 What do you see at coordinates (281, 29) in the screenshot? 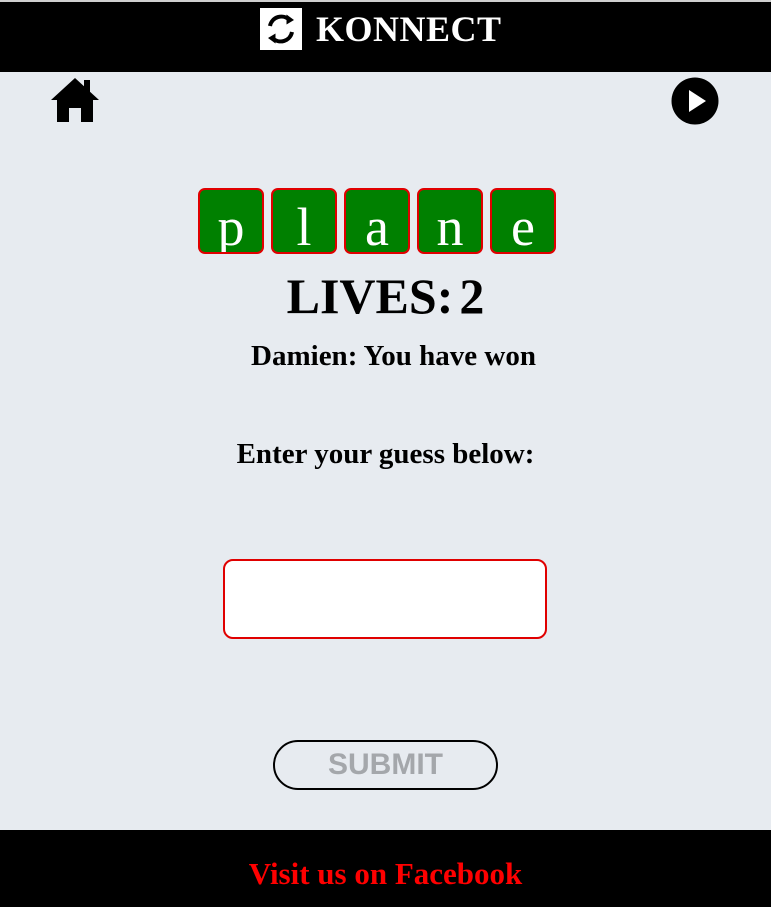
I see `refresh-arrows-icon` at bounding box center [281, 29].